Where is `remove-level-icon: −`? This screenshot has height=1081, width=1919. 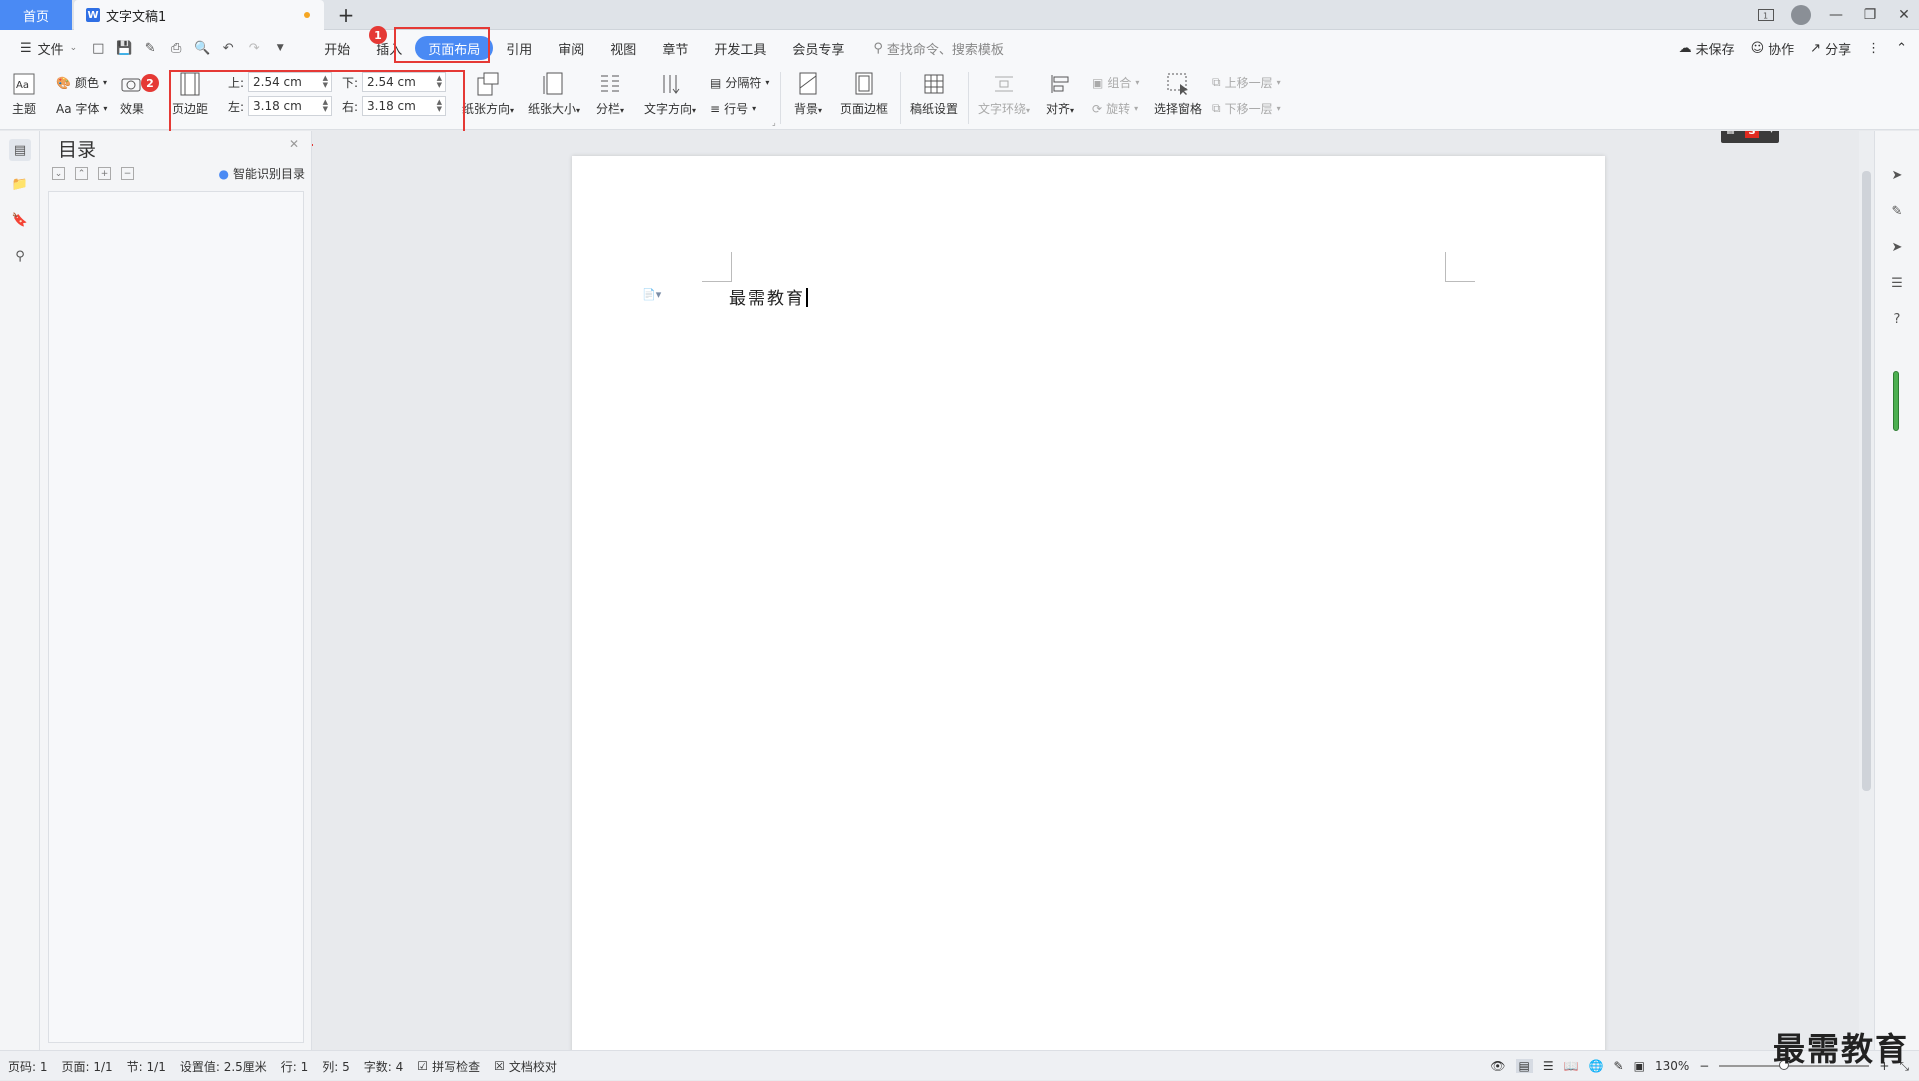
remove-level-icon: − is located at coordinates (127, 173).